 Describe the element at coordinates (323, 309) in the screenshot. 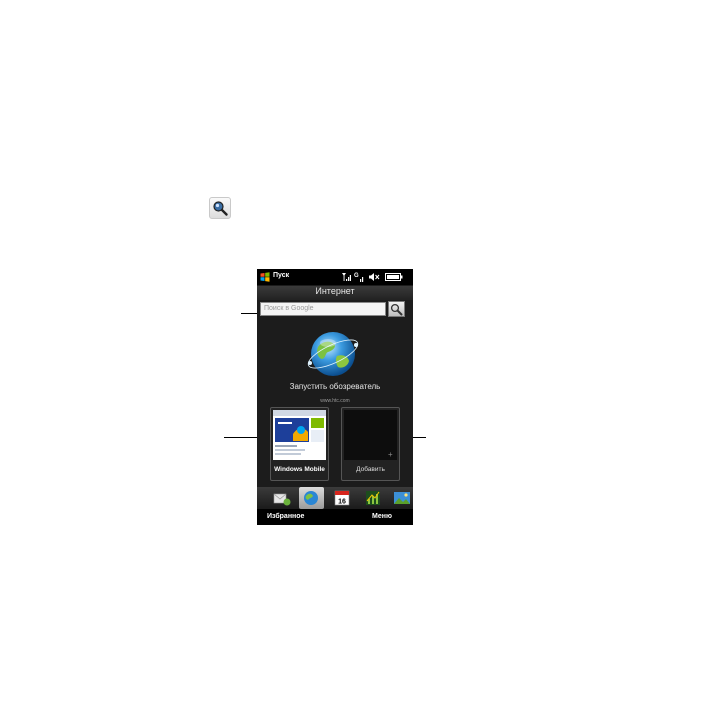

I see `search-input: Поиск в Google` at that location.